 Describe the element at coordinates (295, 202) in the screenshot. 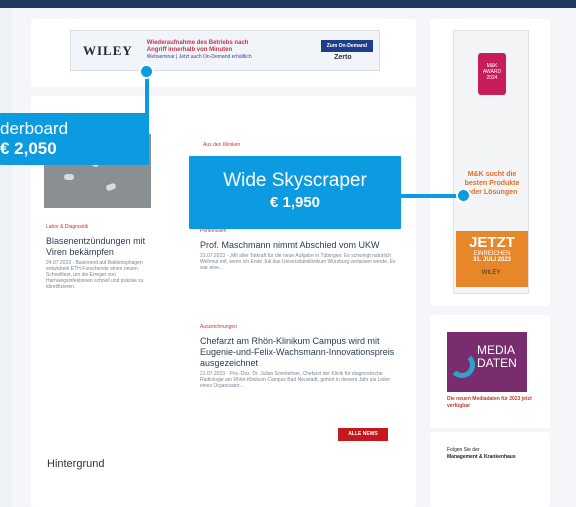

I see `callout-price: € 1,950` at that location.